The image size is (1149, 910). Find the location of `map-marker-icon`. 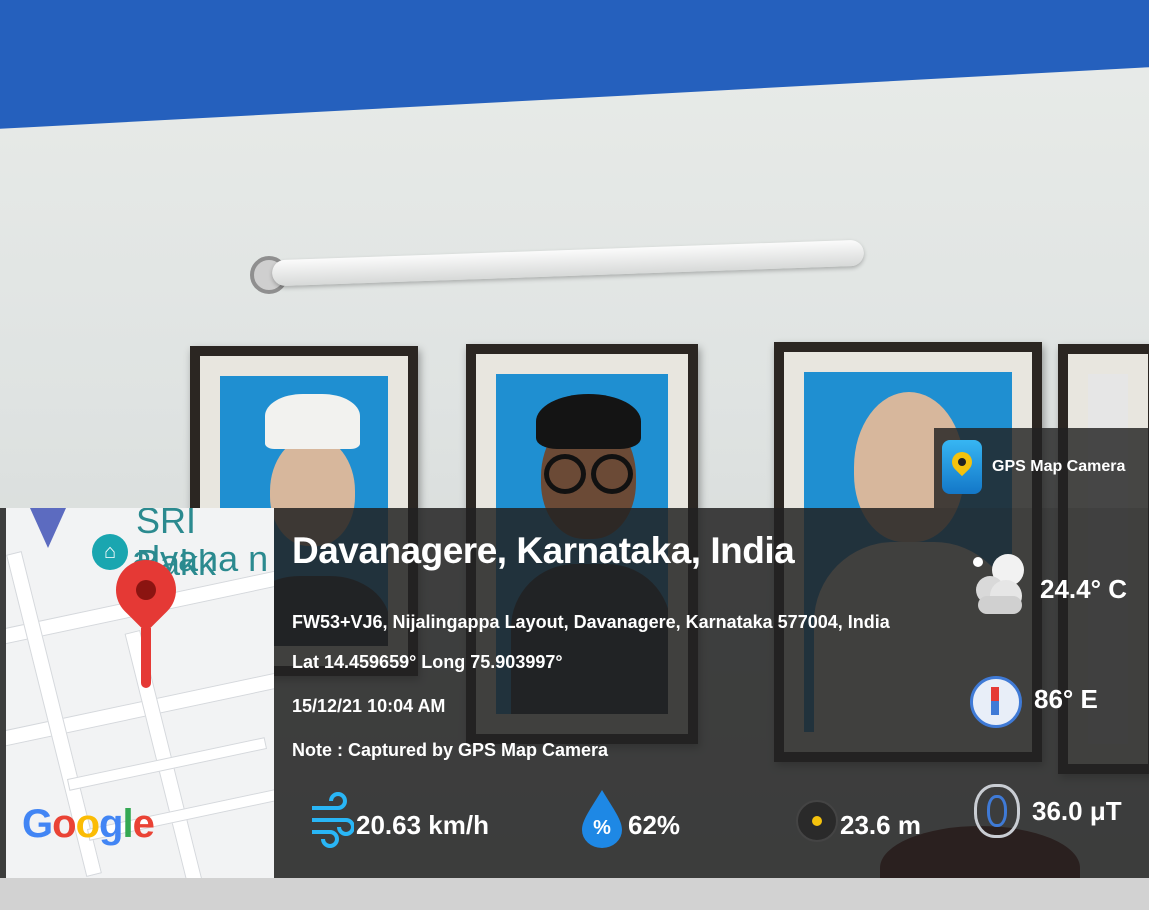

map-marker-icon is located at coordinates (48, 528).